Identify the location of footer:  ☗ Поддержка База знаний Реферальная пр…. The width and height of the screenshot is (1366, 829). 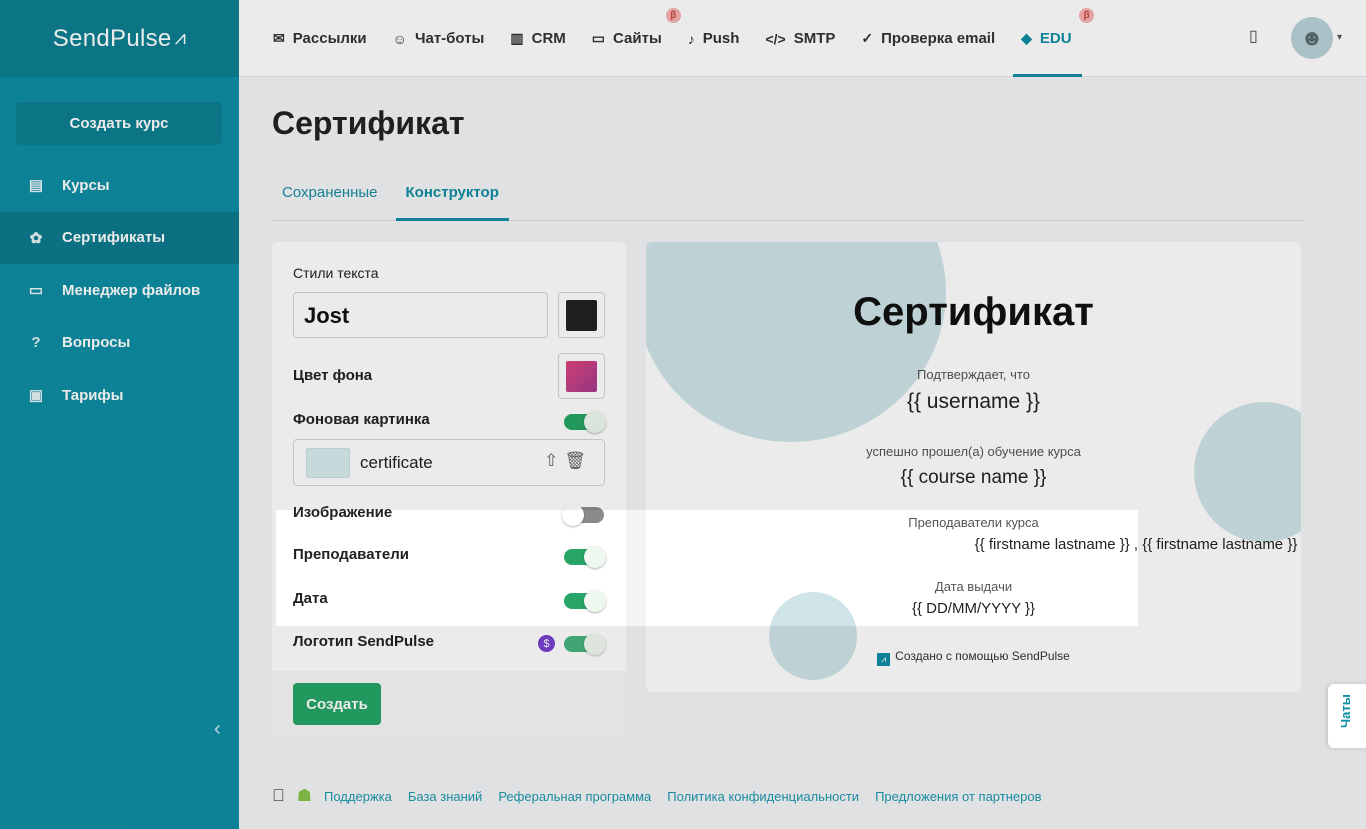
(664, 796).